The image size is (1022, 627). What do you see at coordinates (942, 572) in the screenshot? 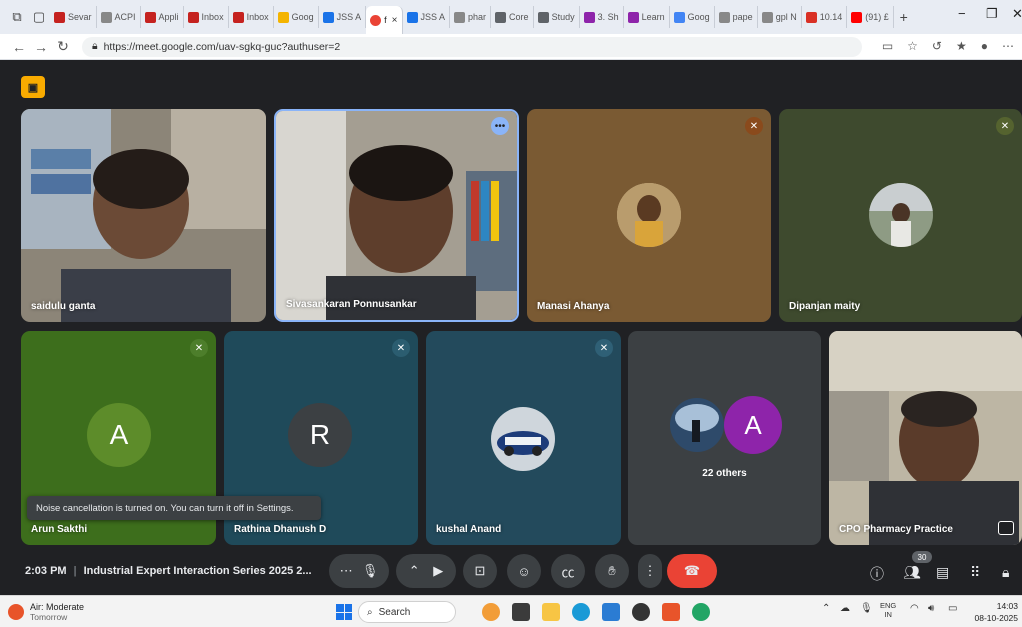
I see `chat-icon: ▤` at bounding box center [942, 572].